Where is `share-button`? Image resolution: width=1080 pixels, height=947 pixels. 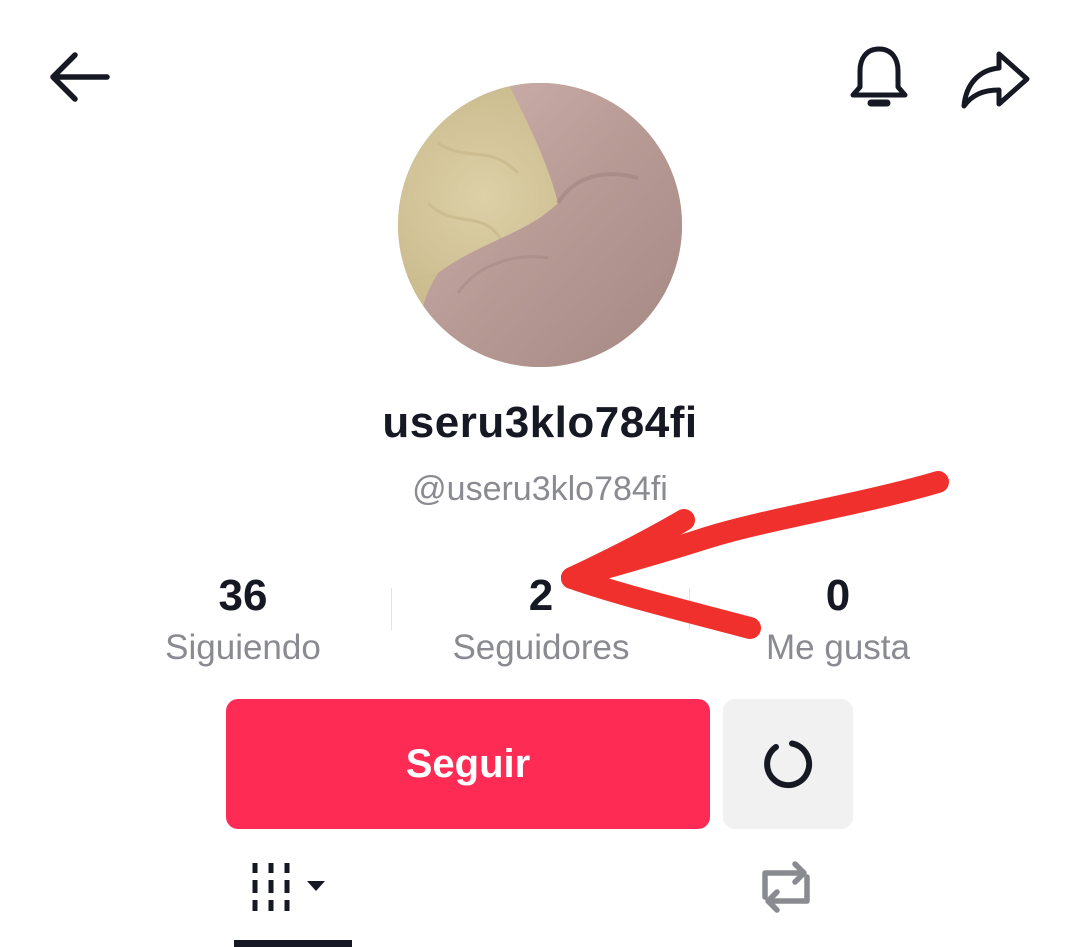
share-button is located at coordinates (995, 79).